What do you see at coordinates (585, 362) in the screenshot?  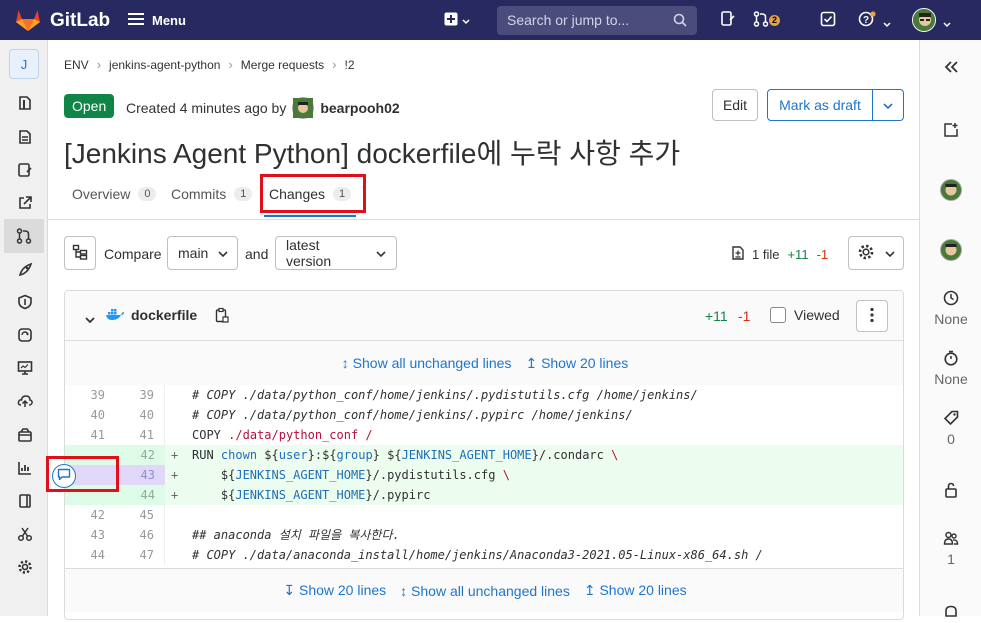 I see `link-label: Show 20 lines` at bounding box center [585, 362].